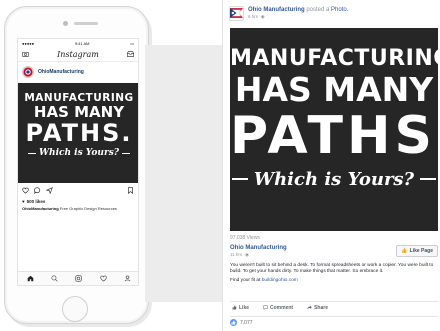 The height and width of the screenshot is (331, 440). I want to click on tab-bar, so click(78, 278).